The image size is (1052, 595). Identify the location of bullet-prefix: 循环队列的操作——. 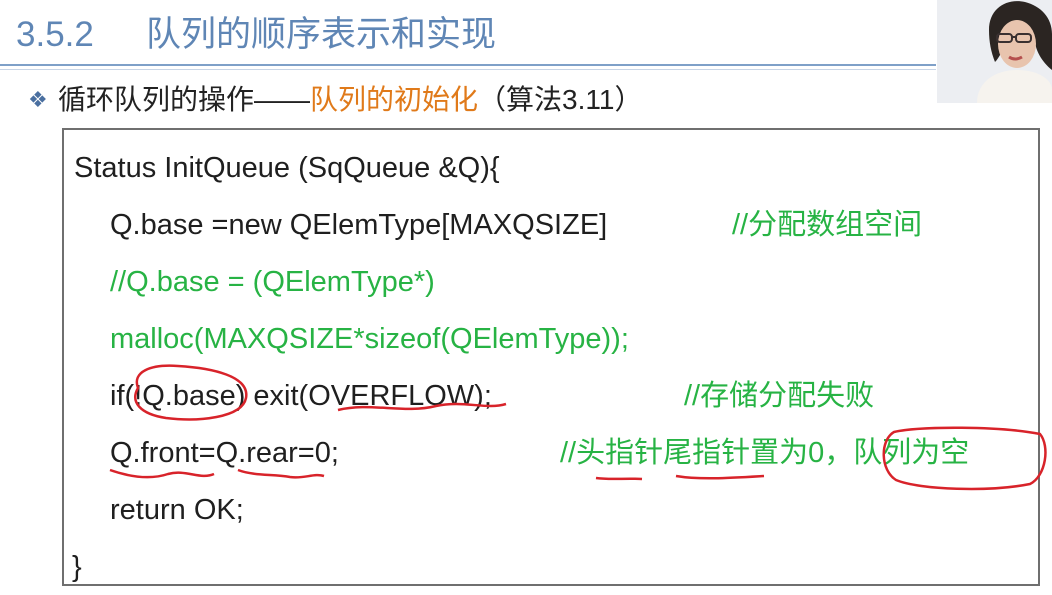
(184, 99).